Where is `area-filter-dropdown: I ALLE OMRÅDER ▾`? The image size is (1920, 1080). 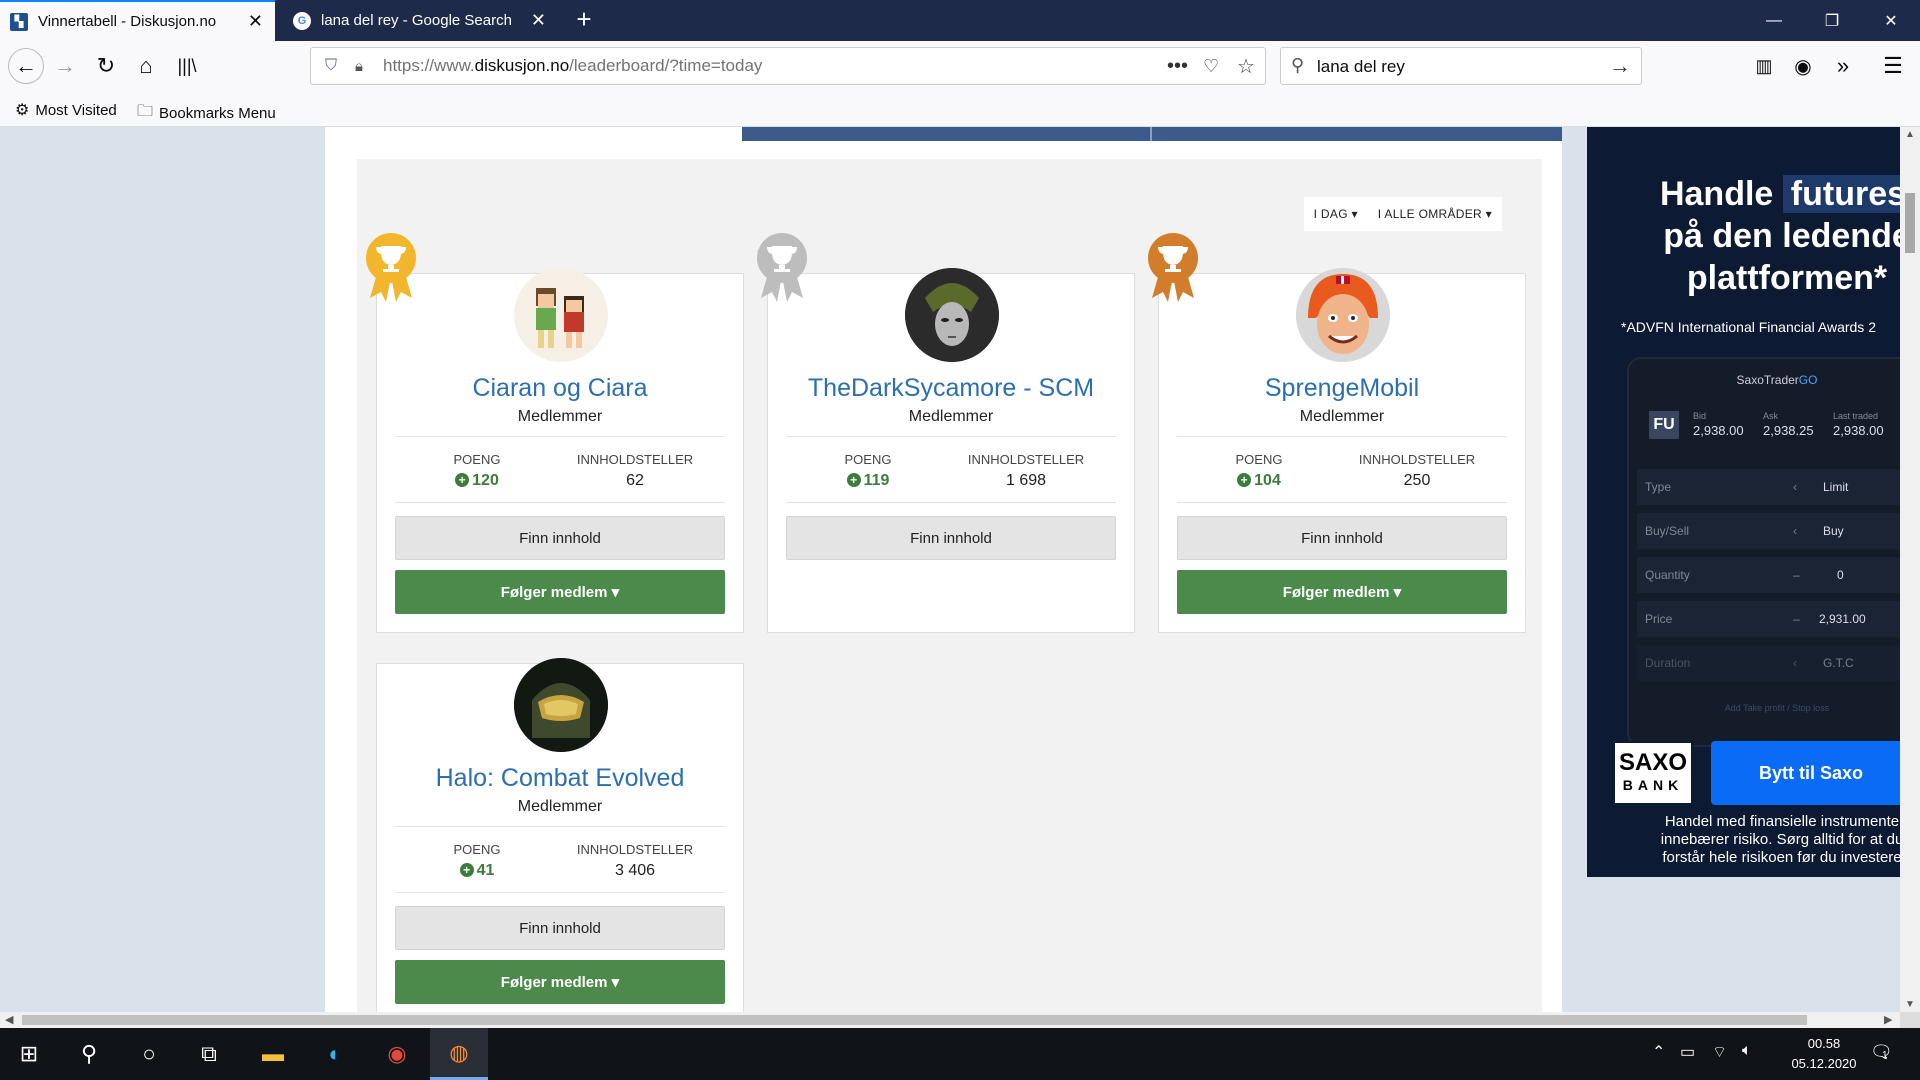
area-filter-dropdown: I ALLE OMRÅDER ▾ is located at coordinates (1435, 214).